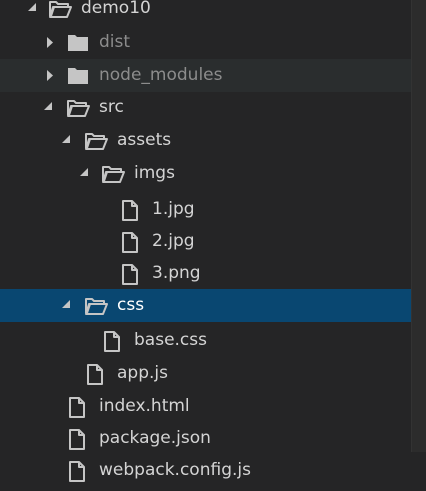 Image resolution: width=426 pixels, height=491 pixels. Describe the element at coordinates (116, 9) in the screenshot. I see `tree-item-label: demo10` at that location.